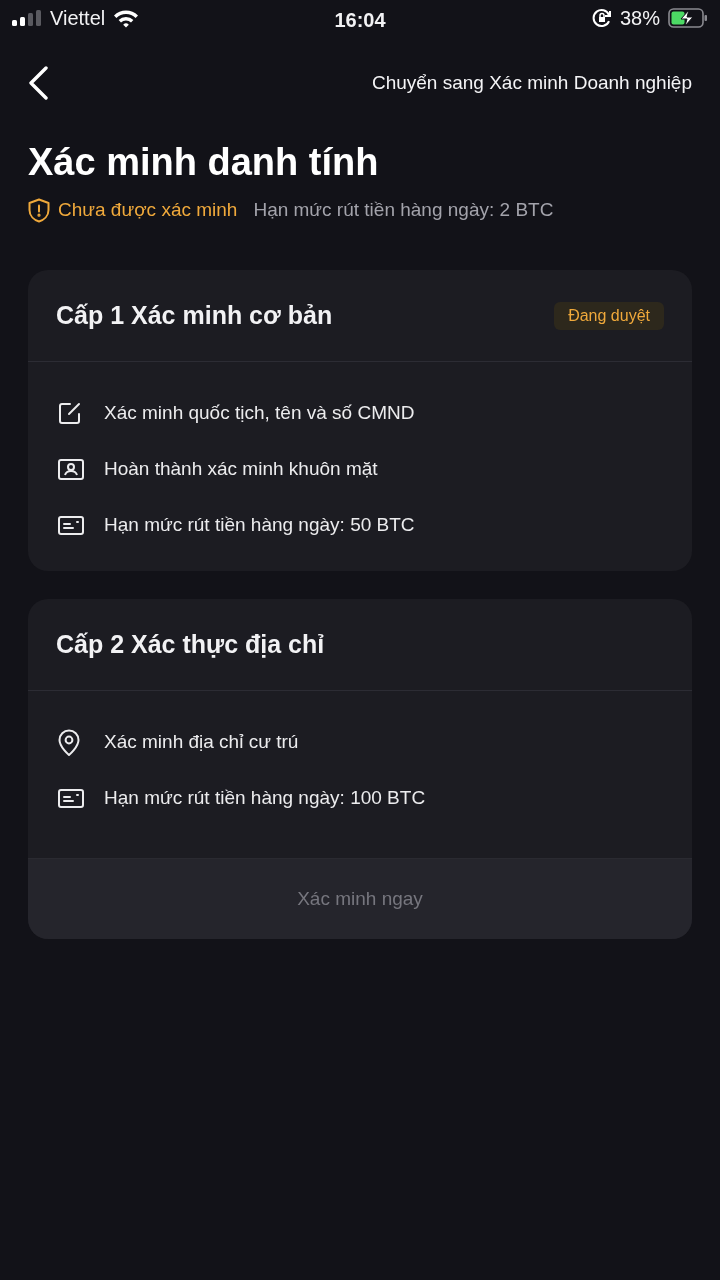 The width and height of the screenshot is (720, 1280). What do you see at coordinates (688, 18) in the screenshot?
I see `battery-charging-icon` at bounding box center [688, 18].